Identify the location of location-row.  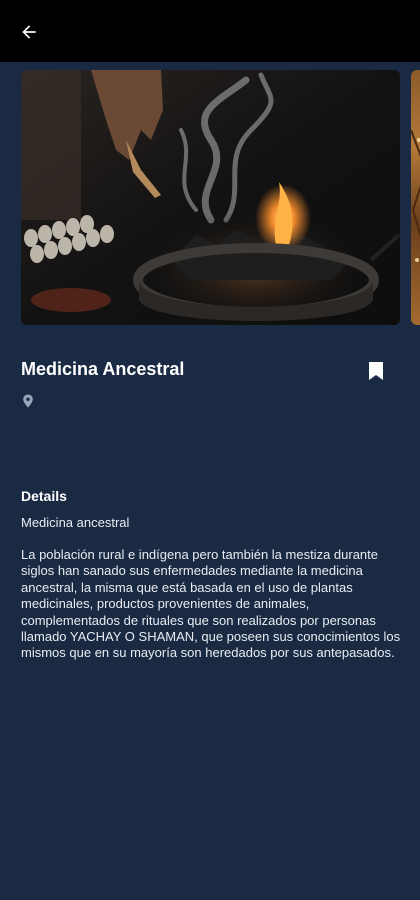
(29, 402).